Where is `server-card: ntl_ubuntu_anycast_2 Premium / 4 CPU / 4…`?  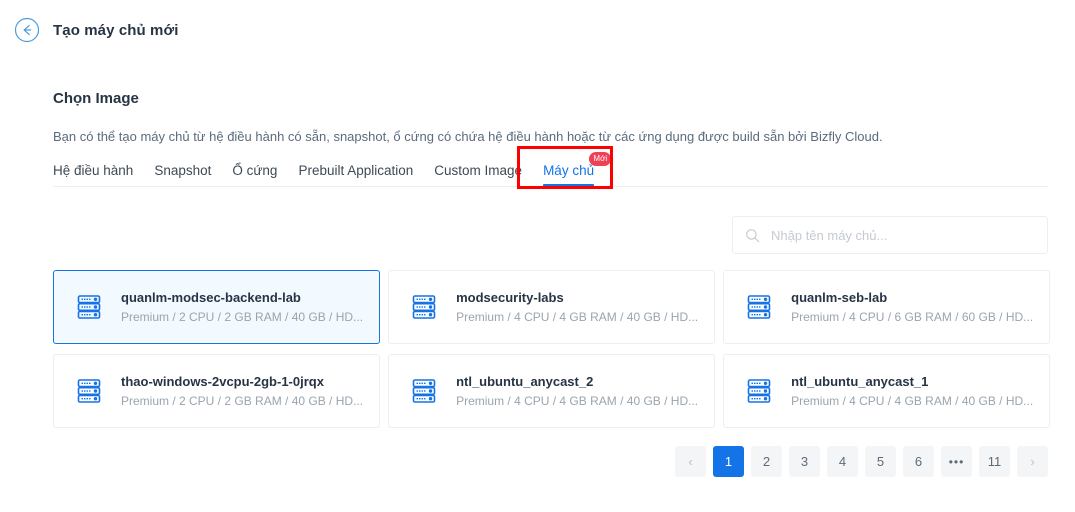 server-card: ntl_ubuntu_anycast_2 Premium / 4 CPU / 4… is located at coordinates (552, 391).